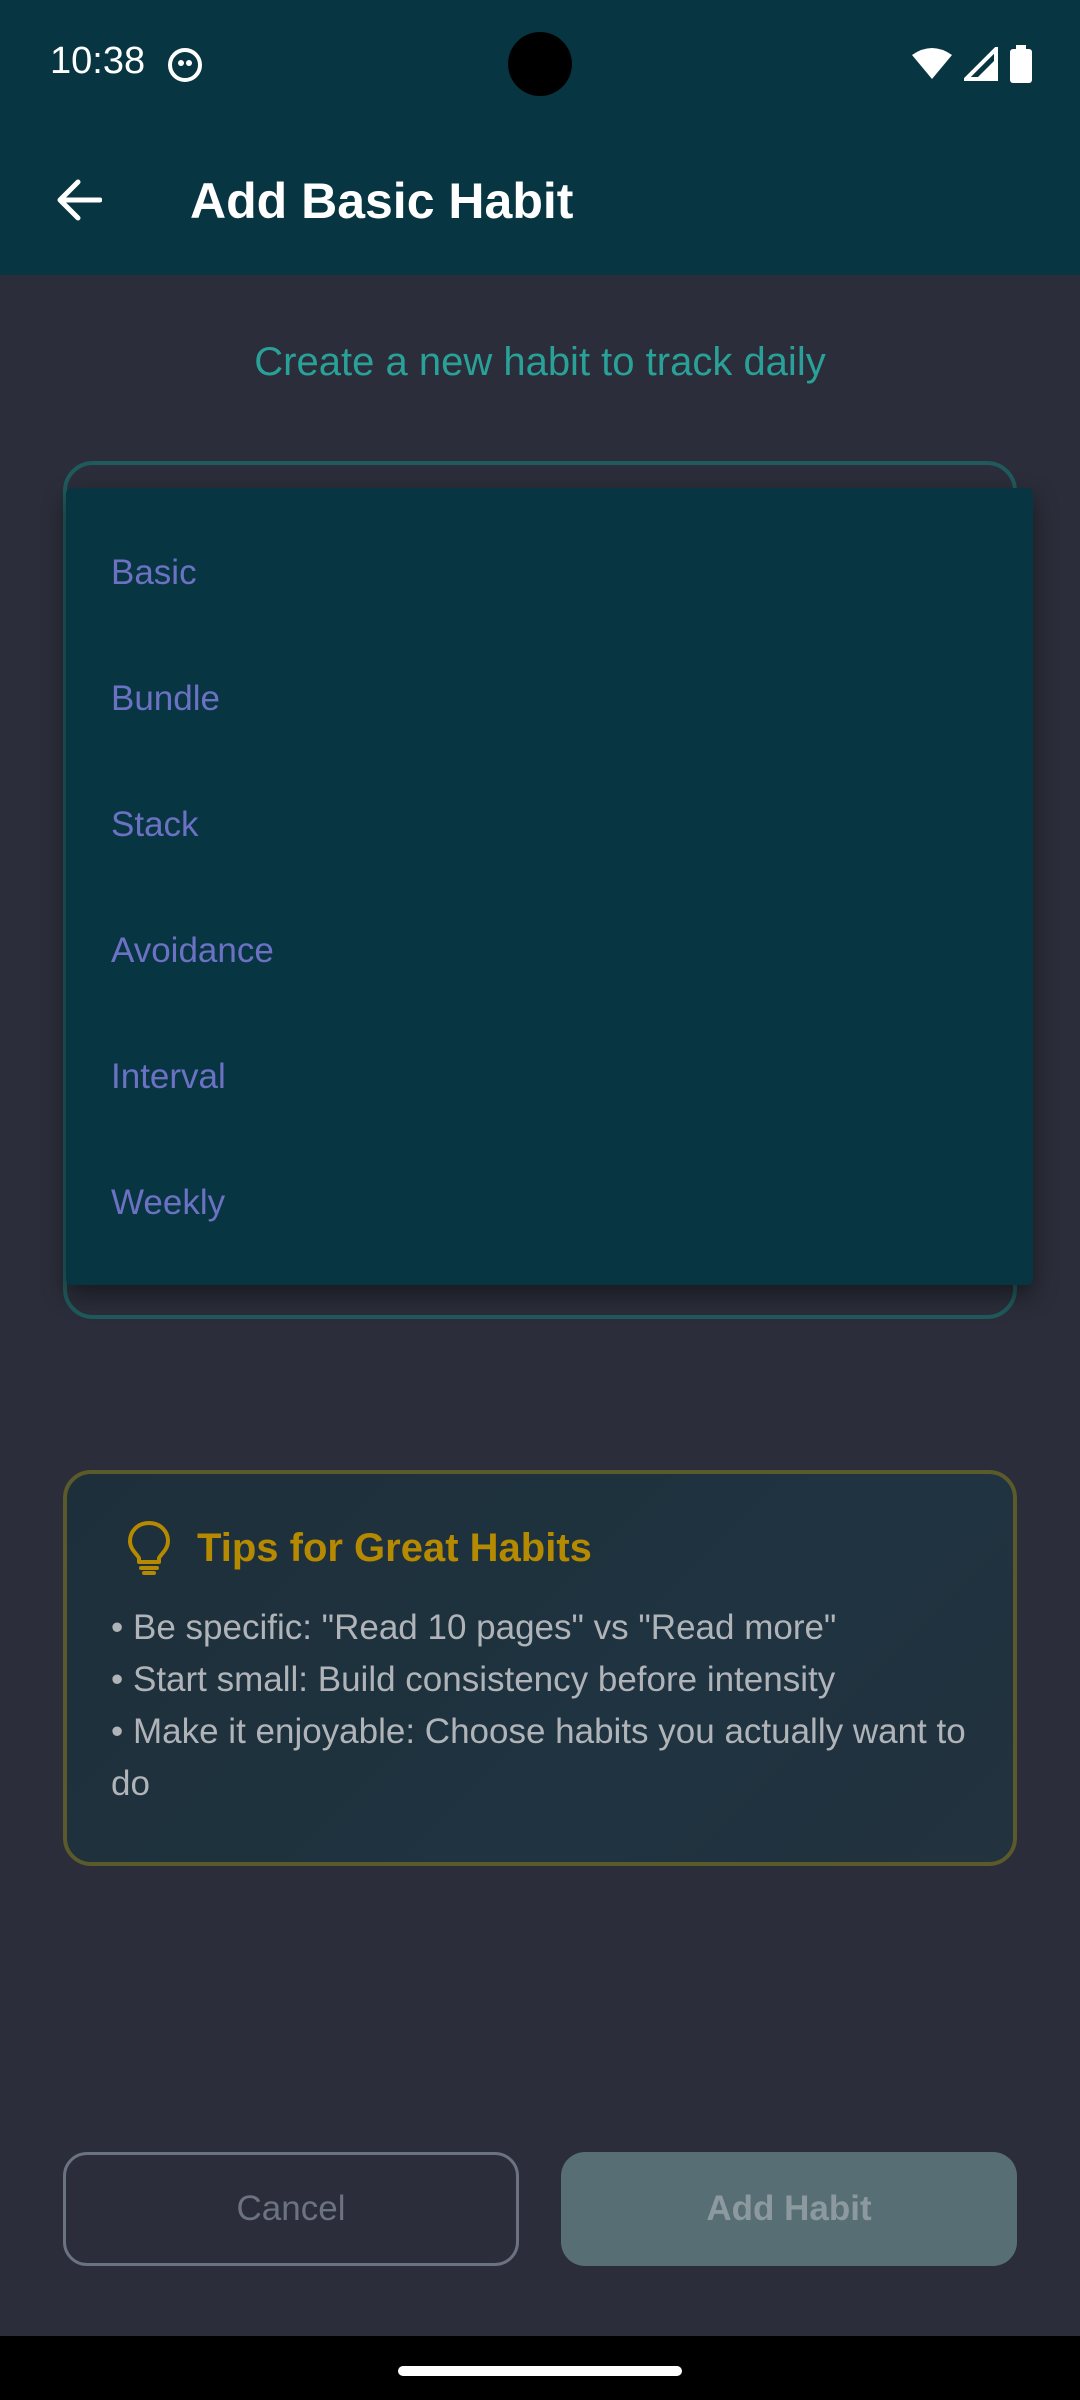 The image size is (1080, 2400). I want to click on lightbulb-icon, so click(149, 1548).